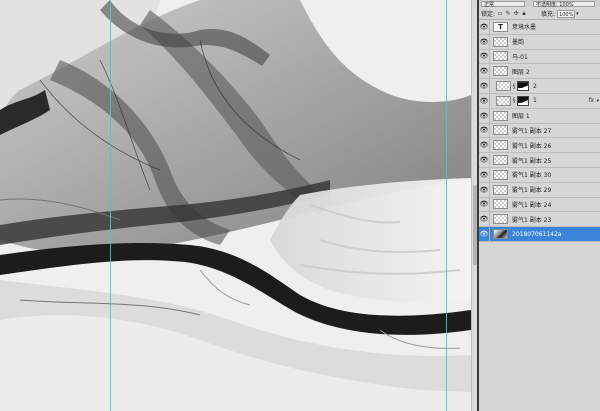 This screenshot has width=600, height=411. Describe the element at coordinates (521, 115) in the screenshot. I see `layer-name: 图层 1` at that location.